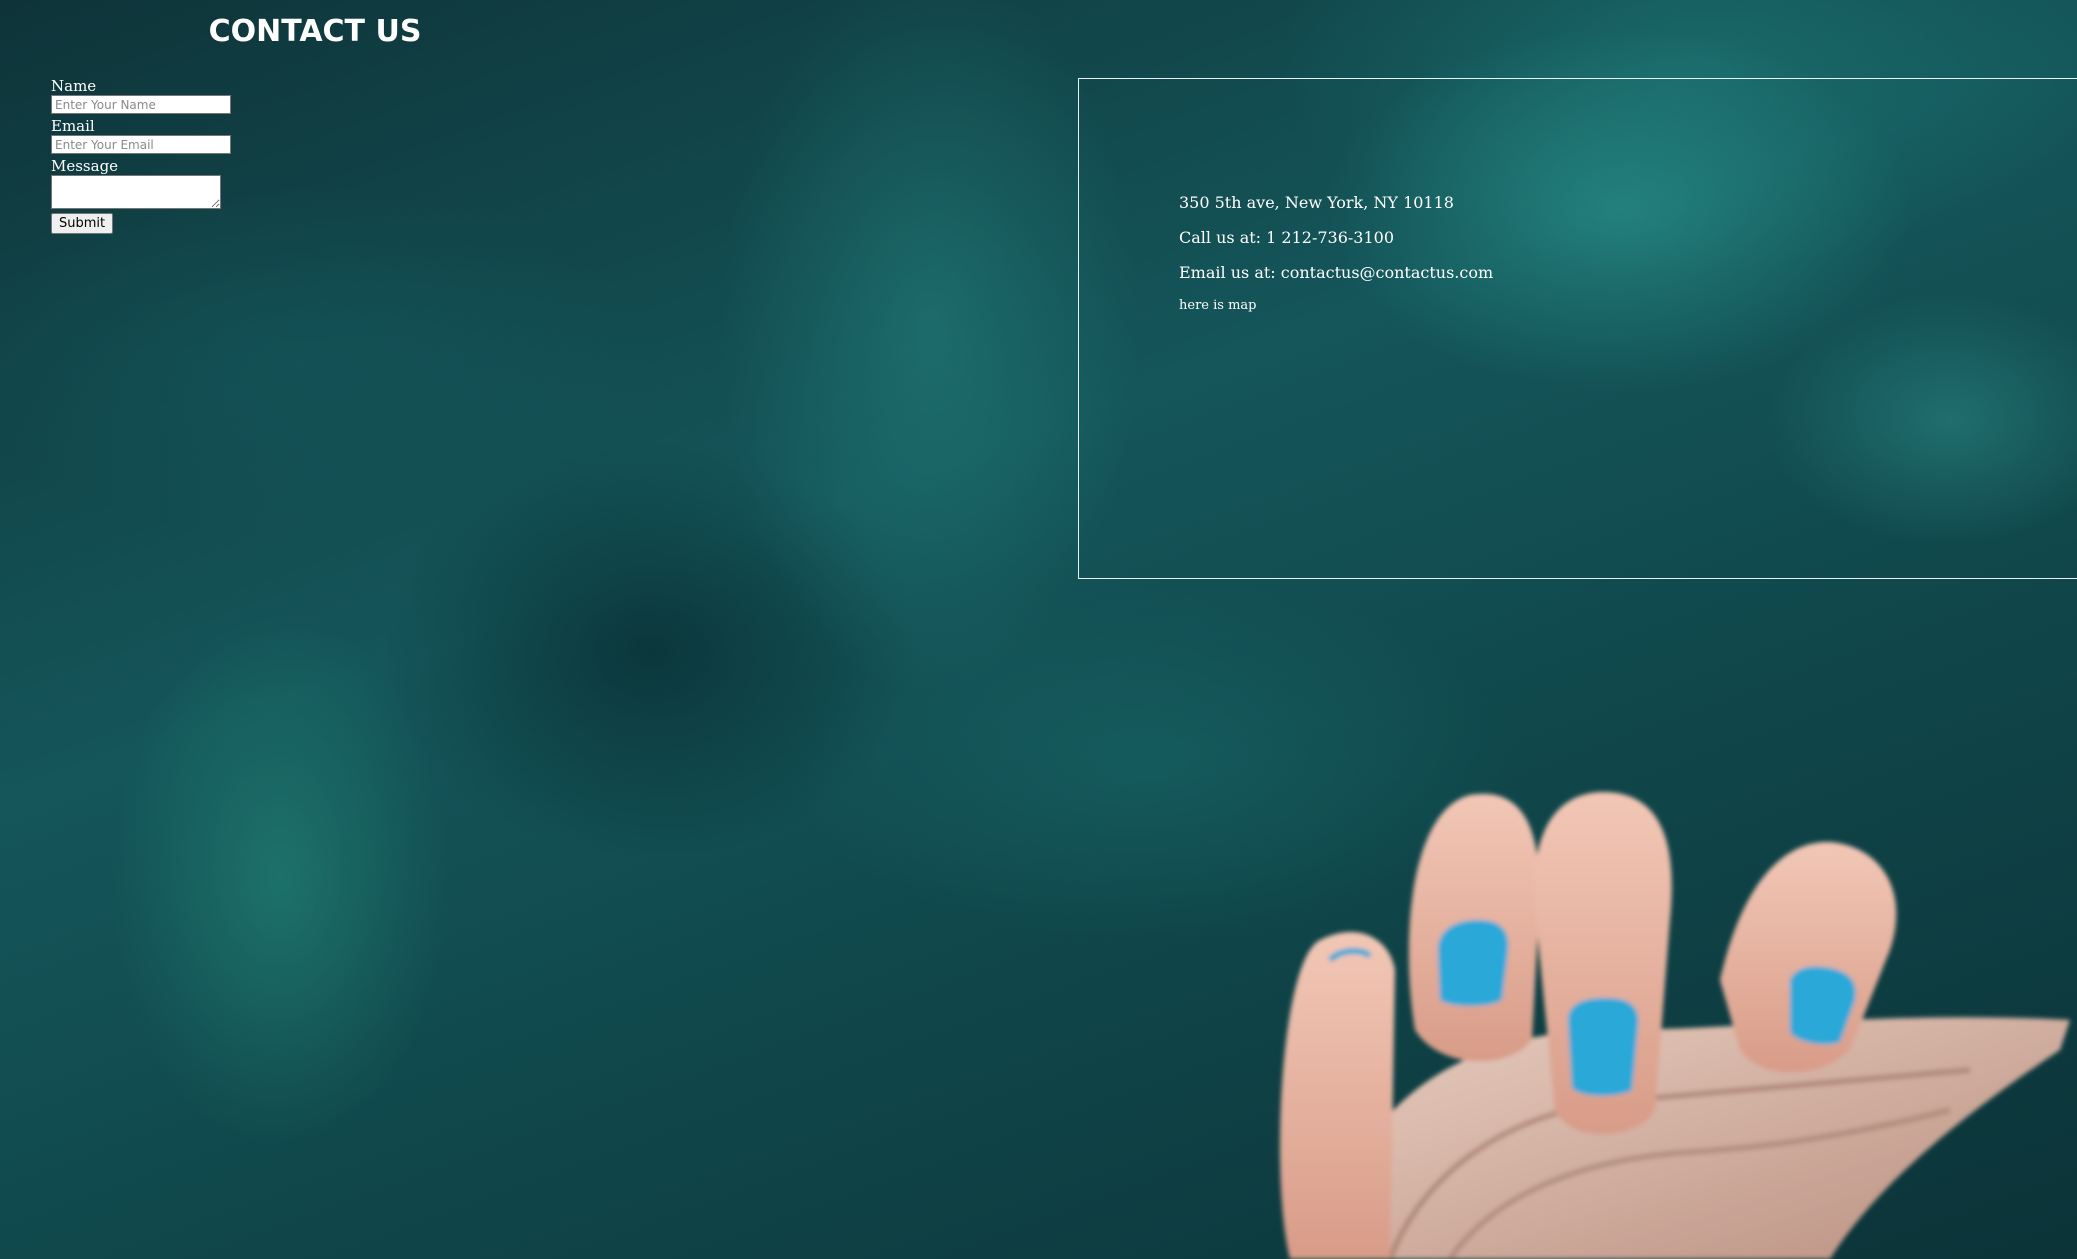  What do you see at coordinates (73, 126) in the screenshot?
I see `email-label: Email` at bounding box center [73, 126].